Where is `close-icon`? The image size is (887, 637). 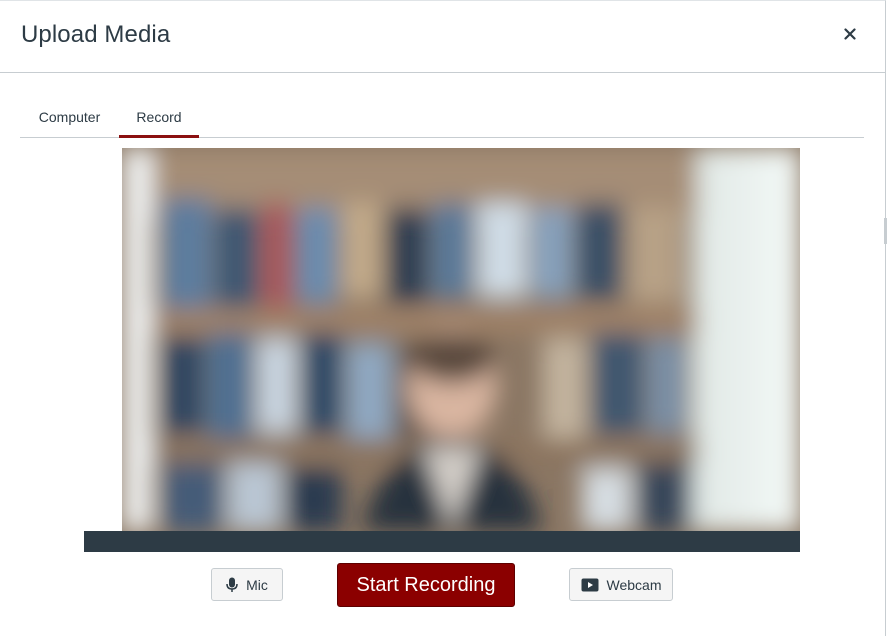
close-icon is located at coordinates (850, 36).